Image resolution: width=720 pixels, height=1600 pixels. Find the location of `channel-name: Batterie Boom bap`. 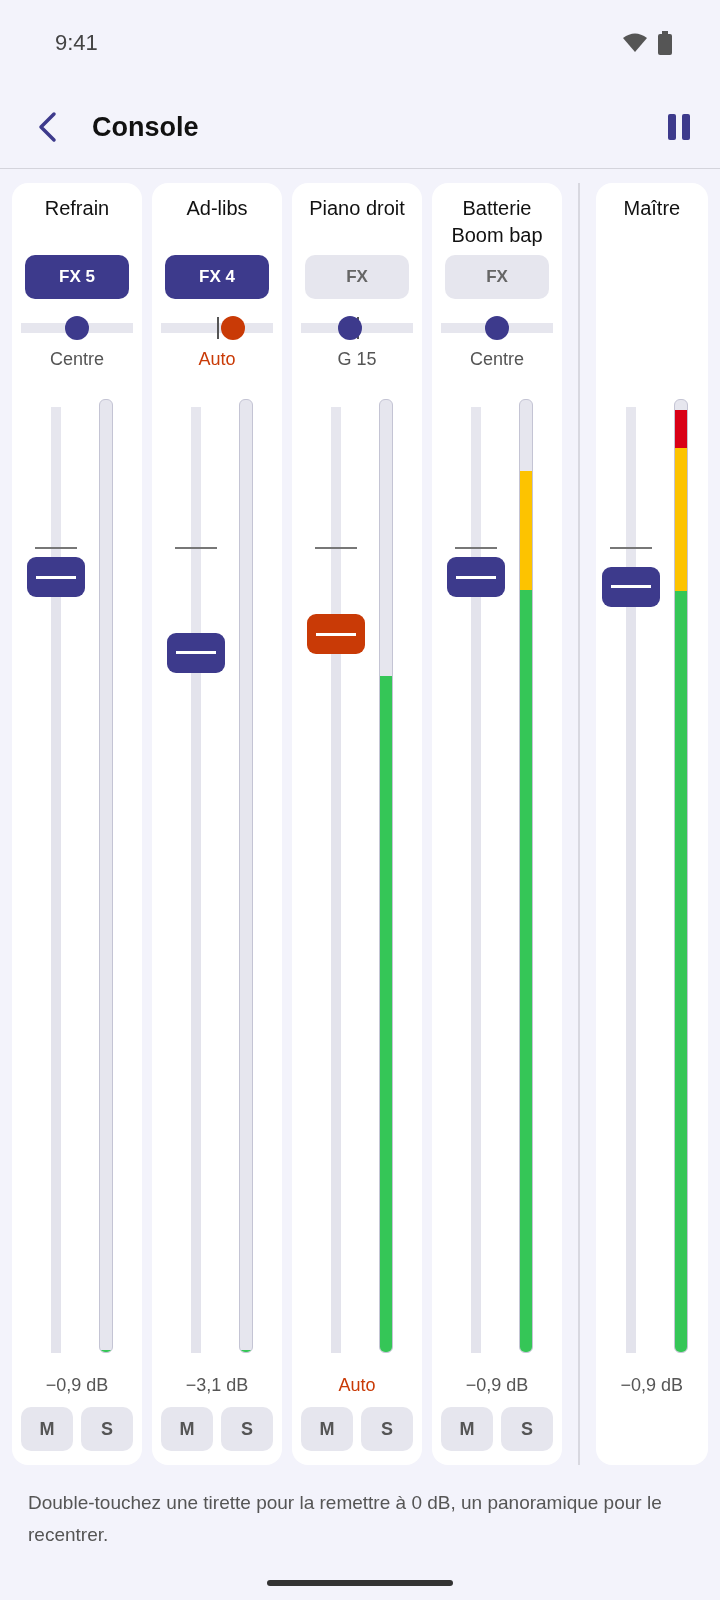

channel-name: Batterie Boom bap is located at coordinates (497, 222).